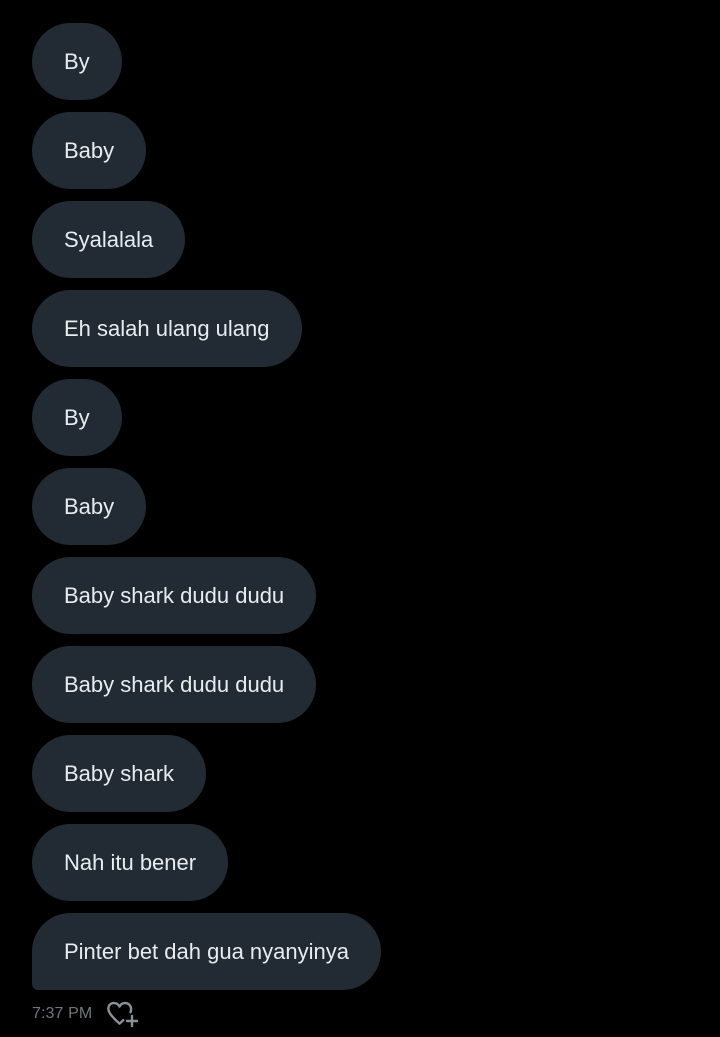 The height and width of the screenshot is (1037, 720). I want to click on message-row: Nah itu bener, so click(362, 862).